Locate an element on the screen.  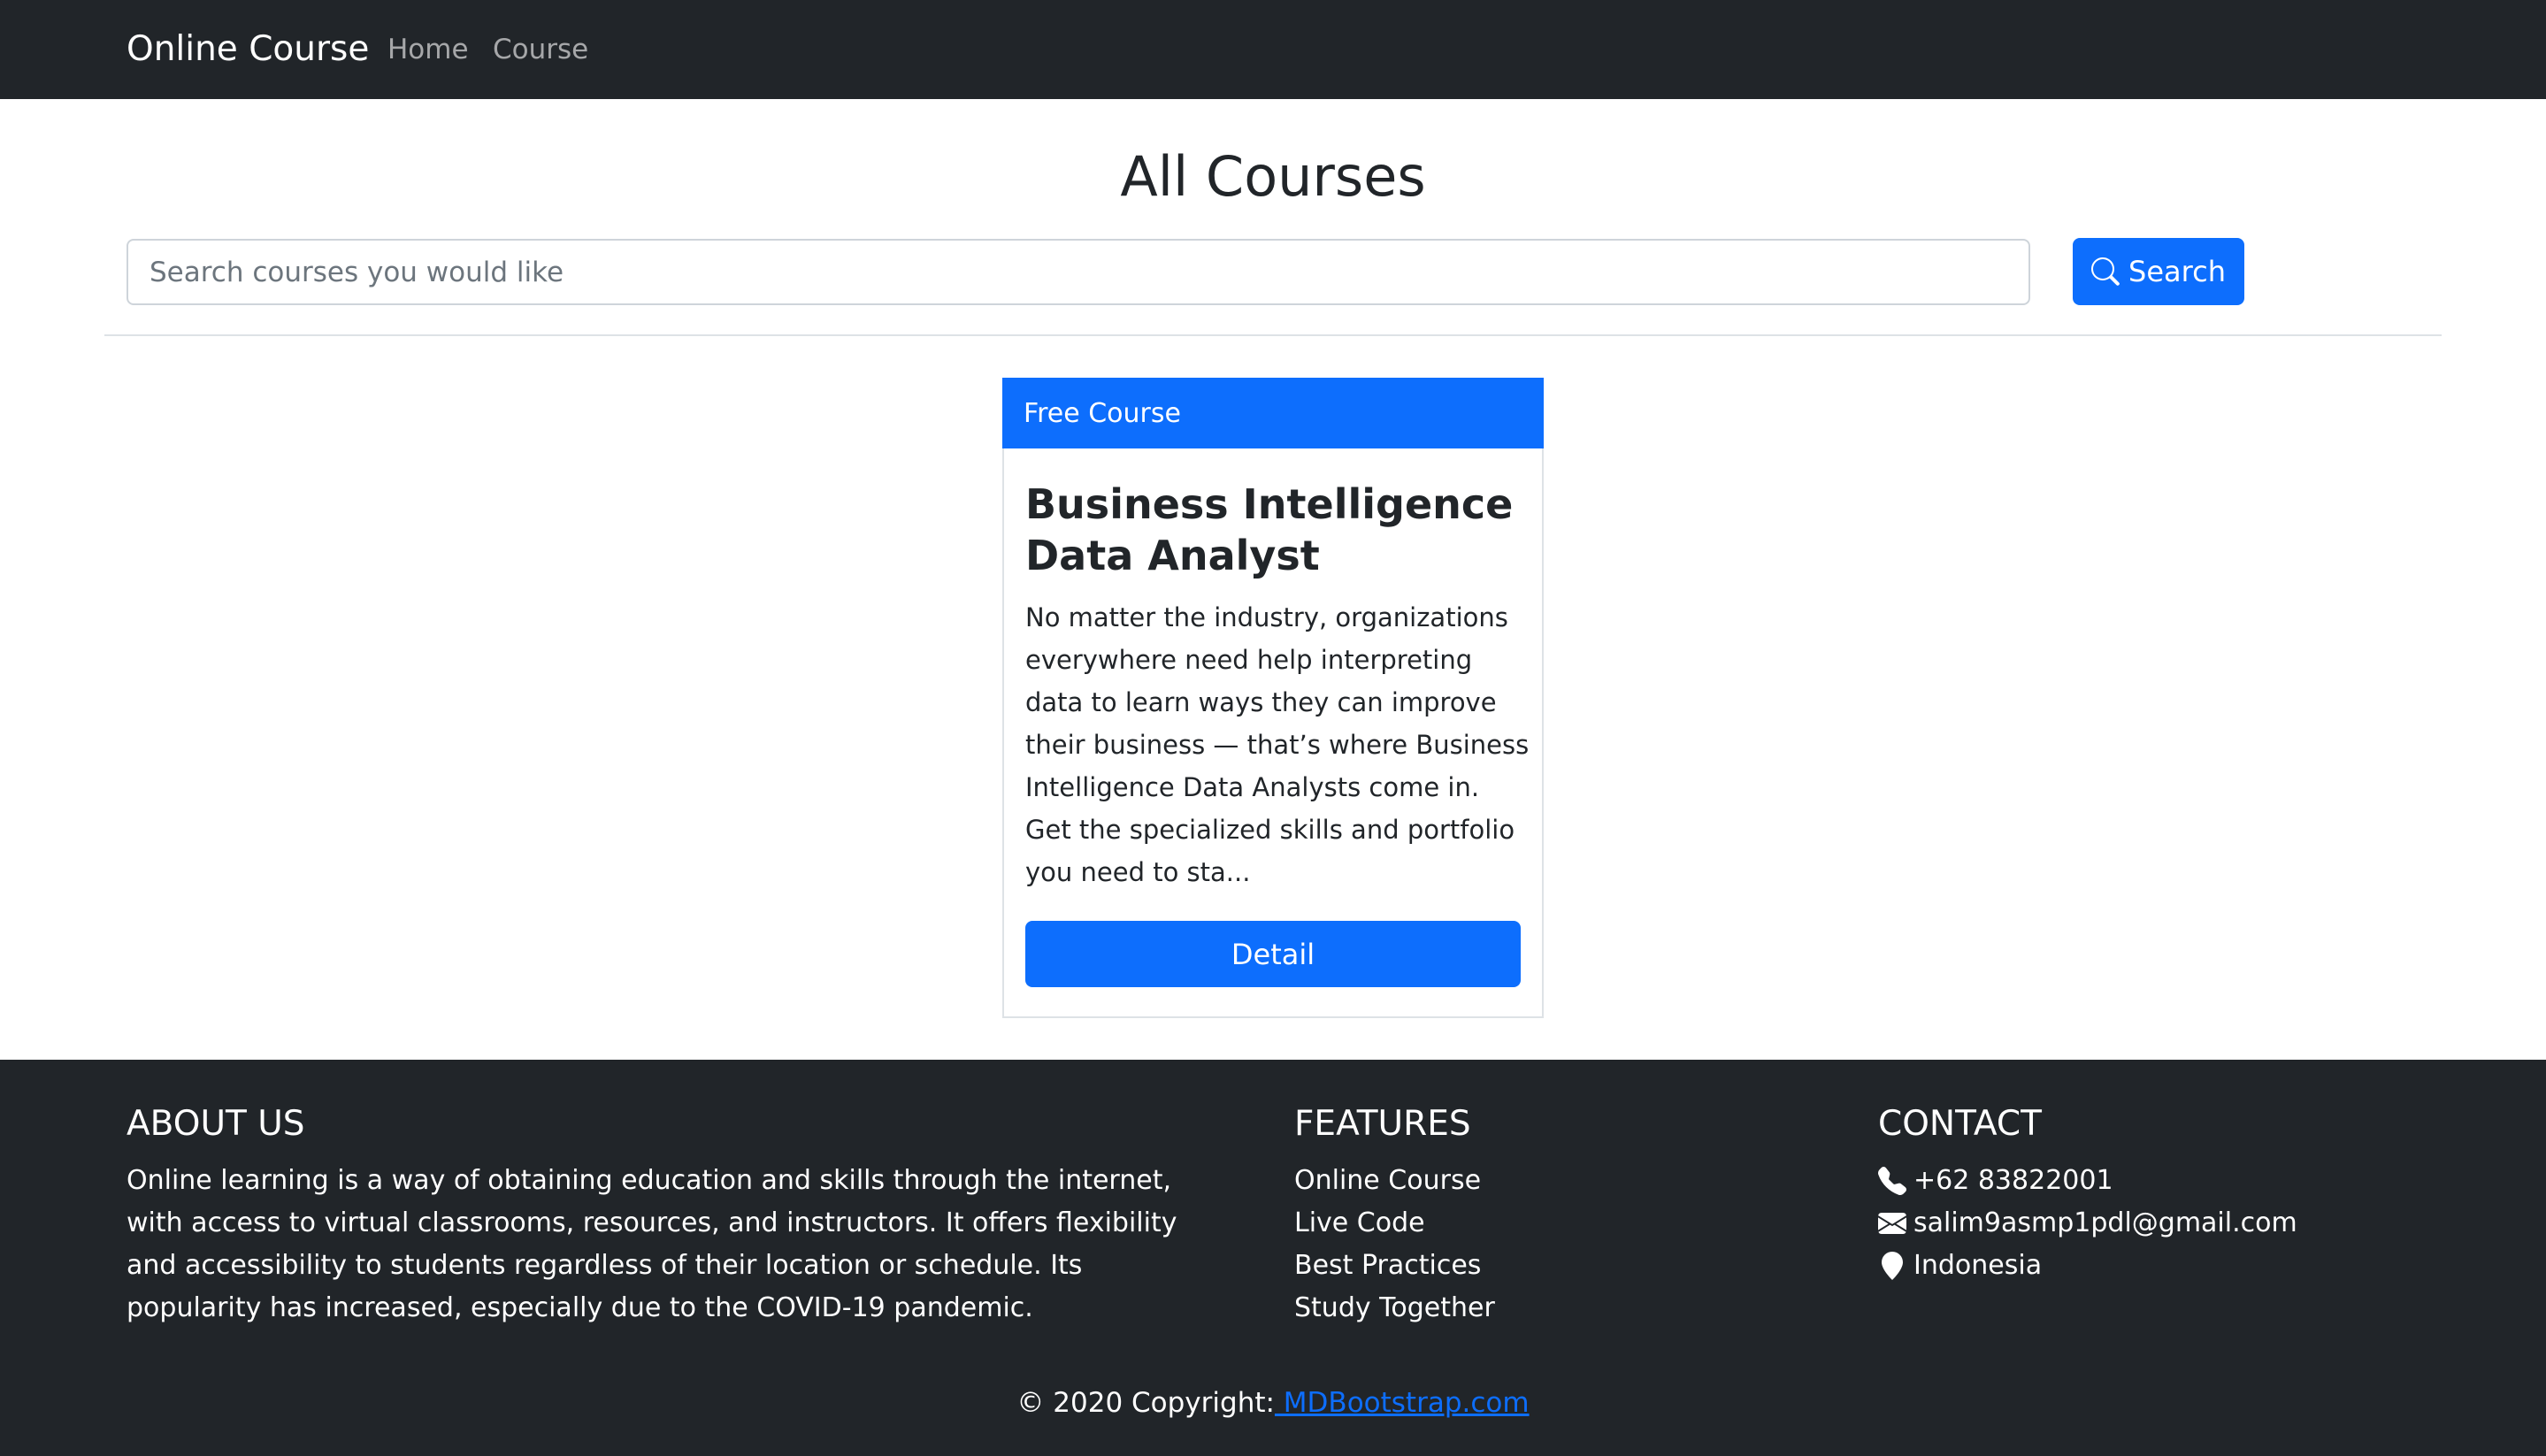
course-title: Business Intelligence Data Analyst is located at coordinates (1269, 529).